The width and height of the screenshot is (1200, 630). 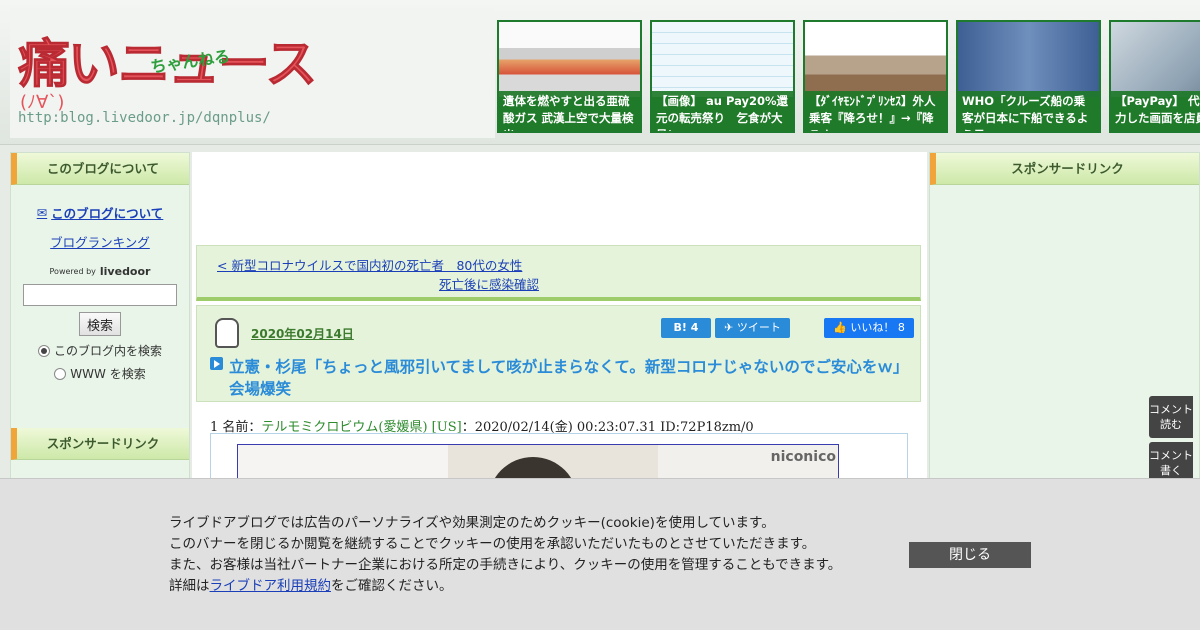 I want to click on search-input, so click(x=100, y=295).